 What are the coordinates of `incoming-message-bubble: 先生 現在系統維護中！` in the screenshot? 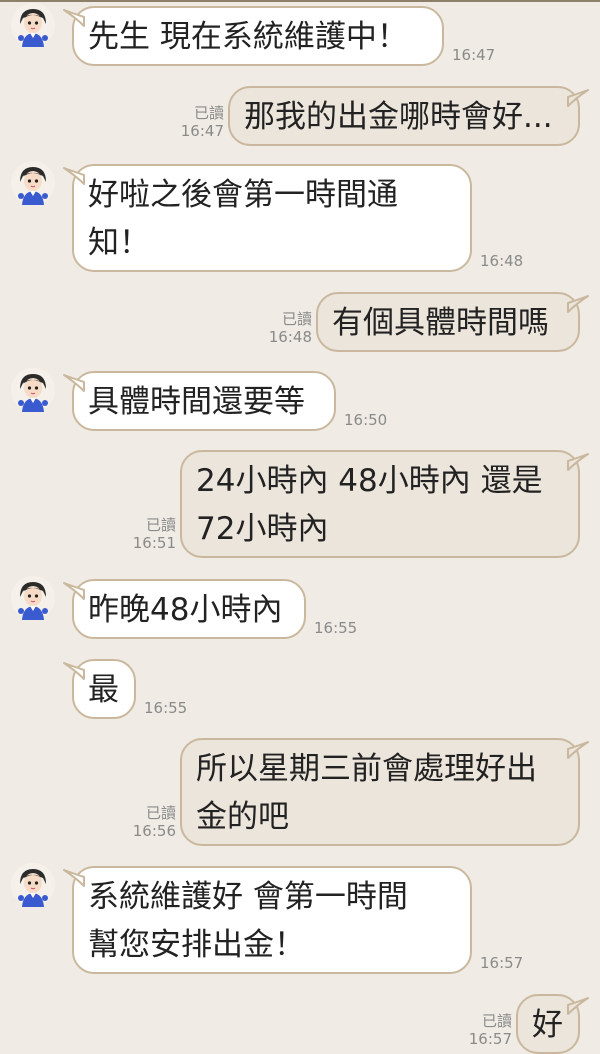 It's located at (258, 36).